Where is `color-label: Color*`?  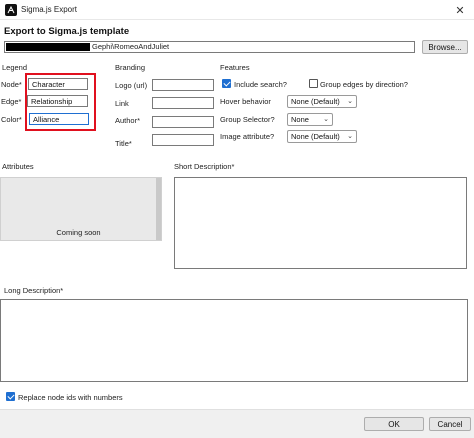 color-label: Color* is located at coordinates (11, 119).